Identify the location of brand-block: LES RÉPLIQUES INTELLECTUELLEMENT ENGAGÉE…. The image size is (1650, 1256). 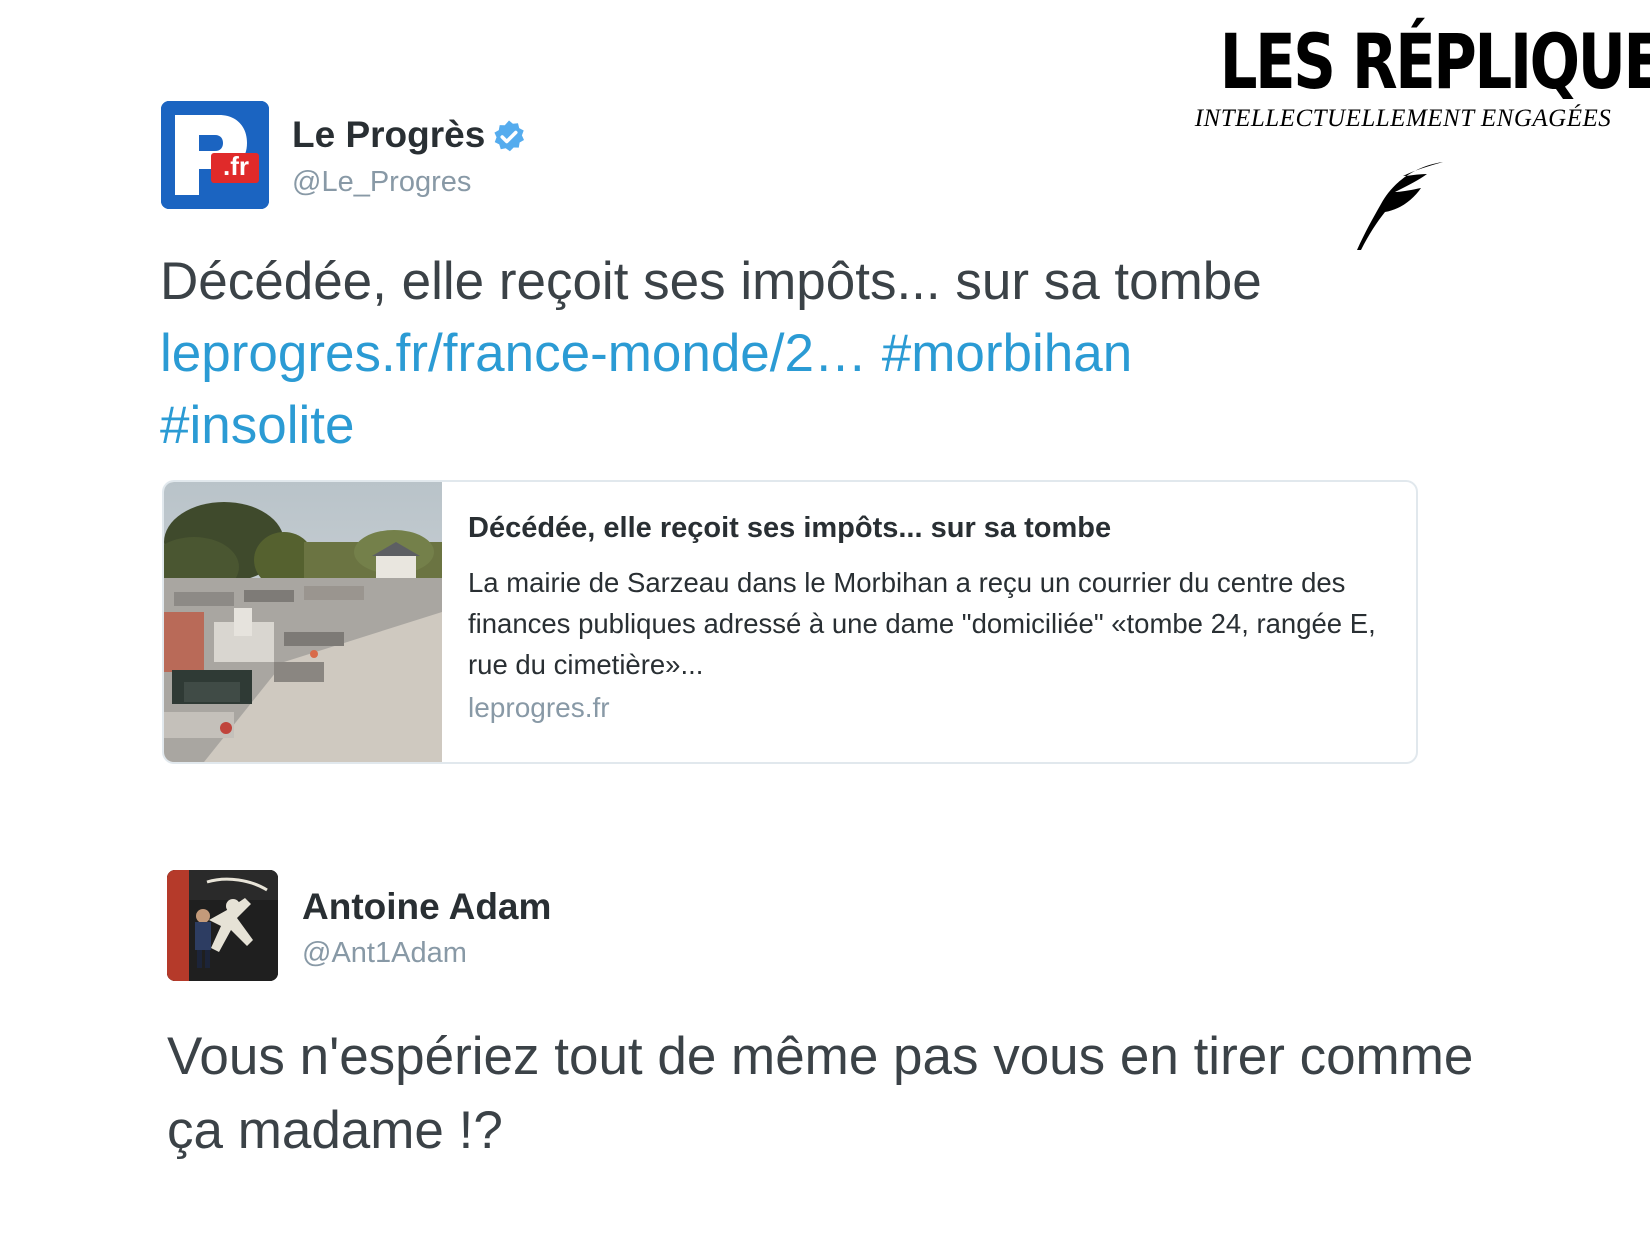
(1409, 75).